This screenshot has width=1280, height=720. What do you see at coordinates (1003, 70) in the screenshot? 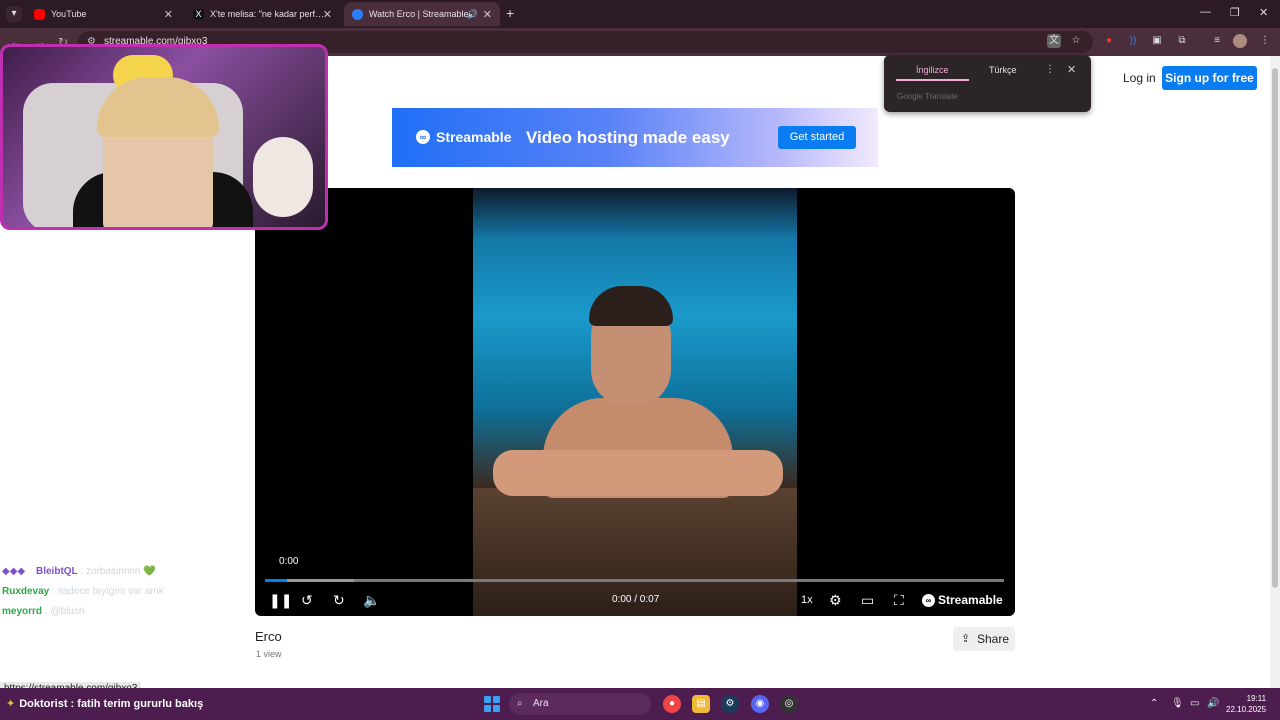
I see `target-language-tab: Türkçe` at bounding box center [1003, 70].